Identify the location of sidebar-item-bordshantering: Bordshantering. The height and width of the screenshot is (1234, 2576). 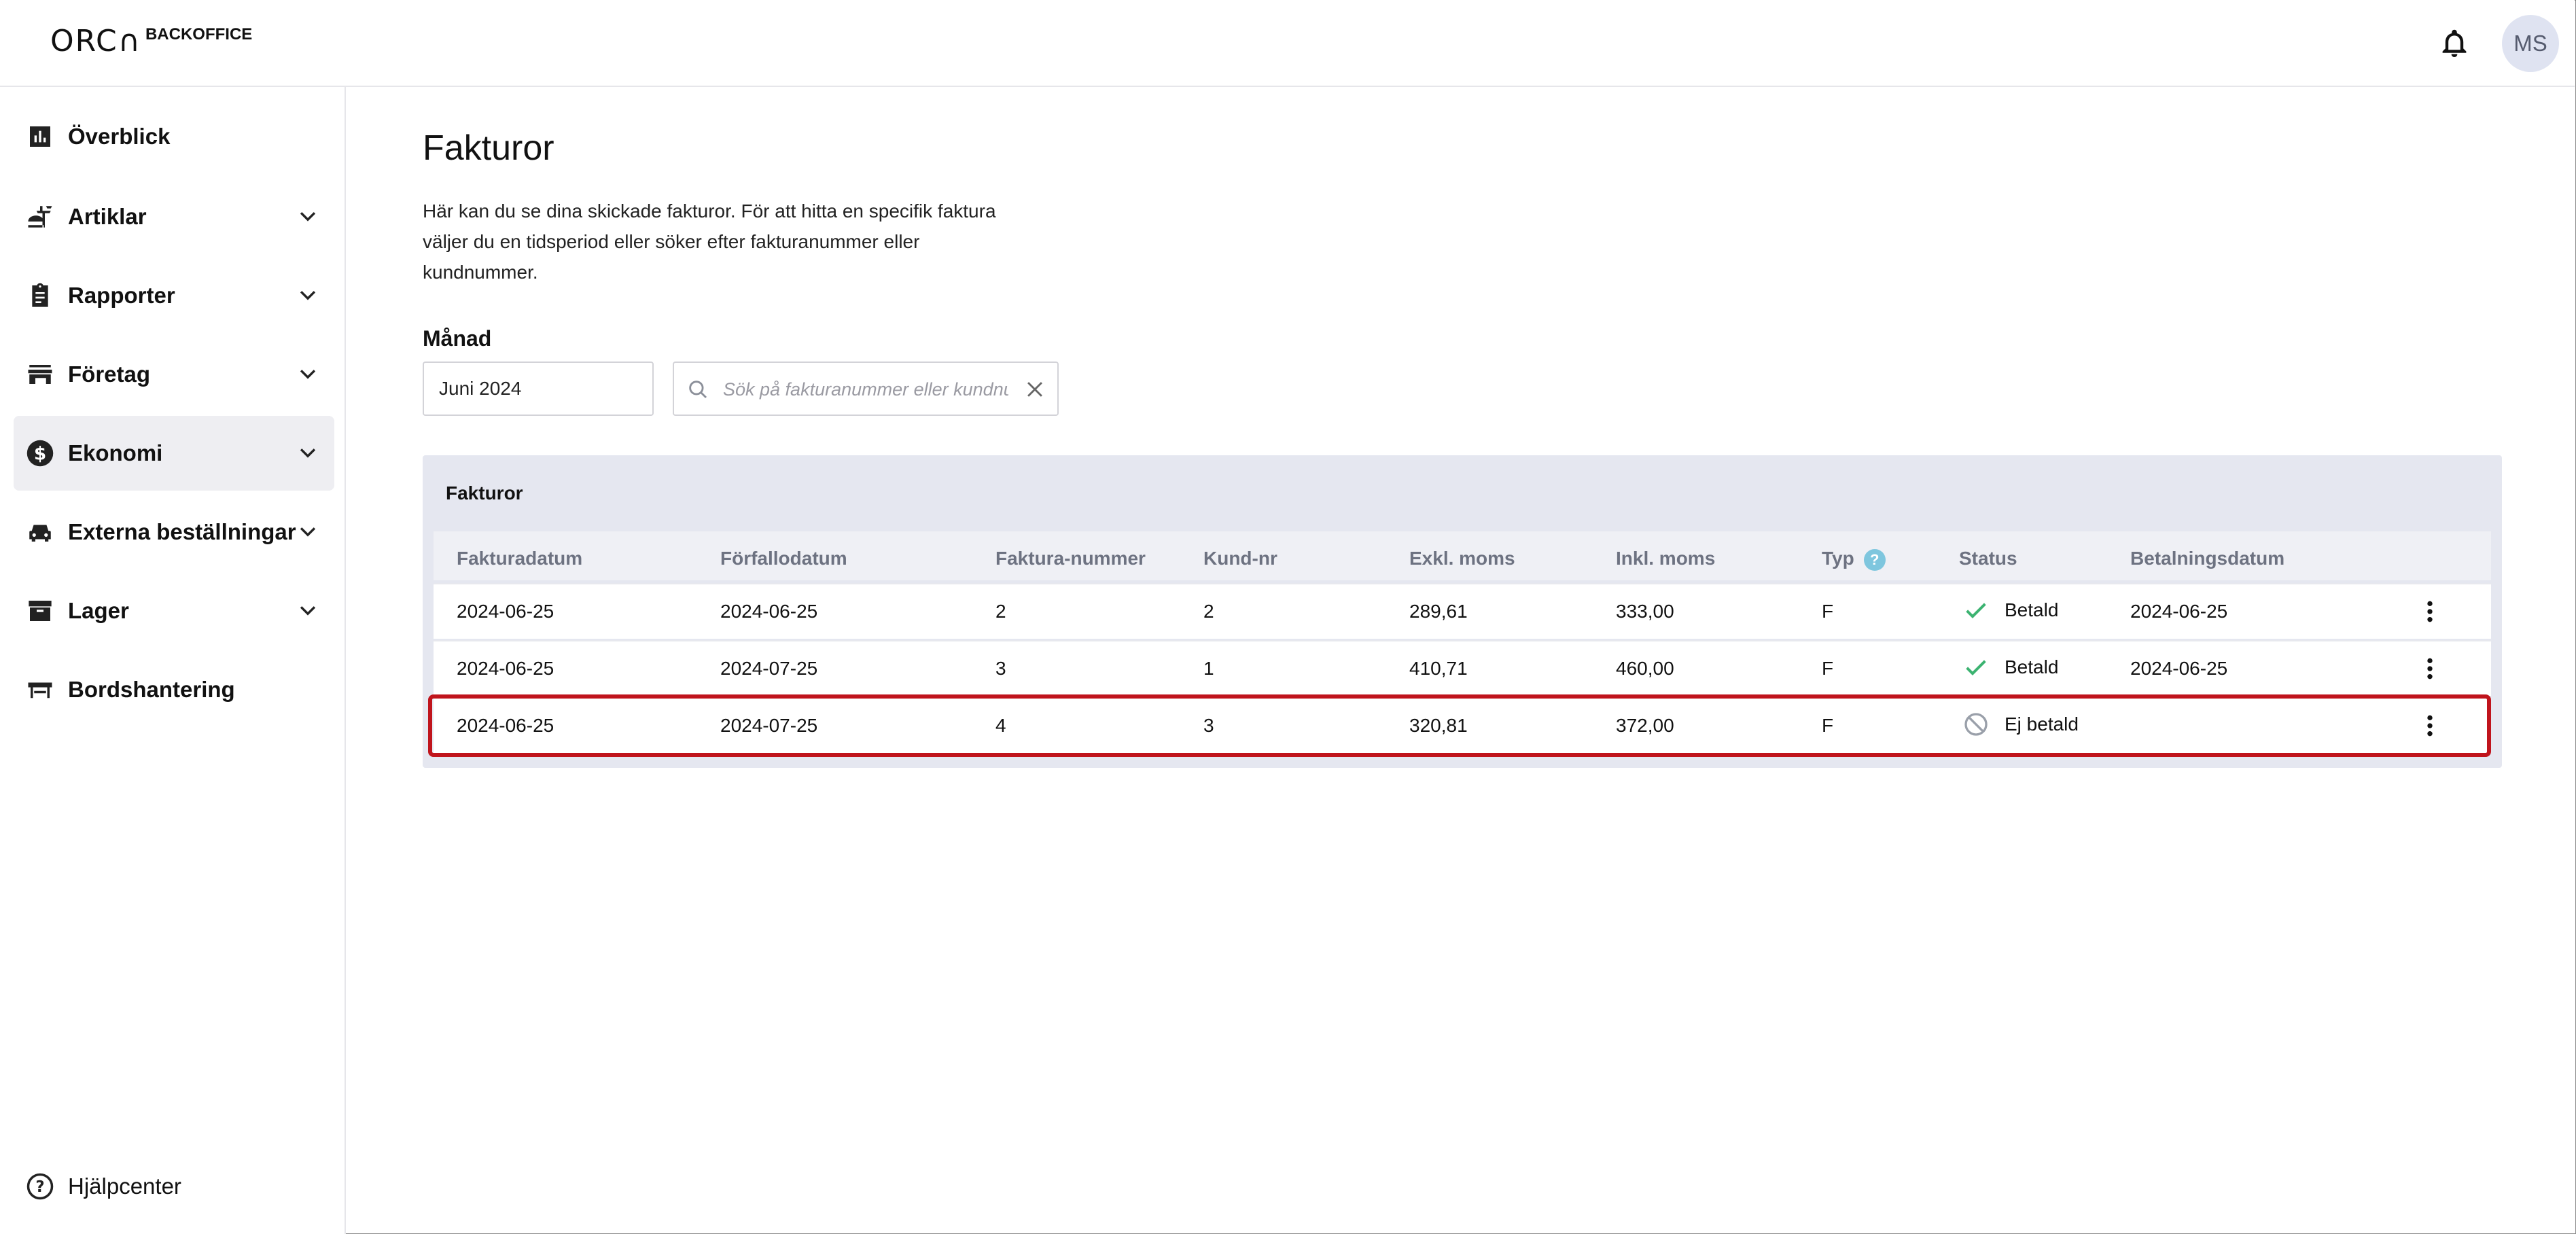
(174, 689).